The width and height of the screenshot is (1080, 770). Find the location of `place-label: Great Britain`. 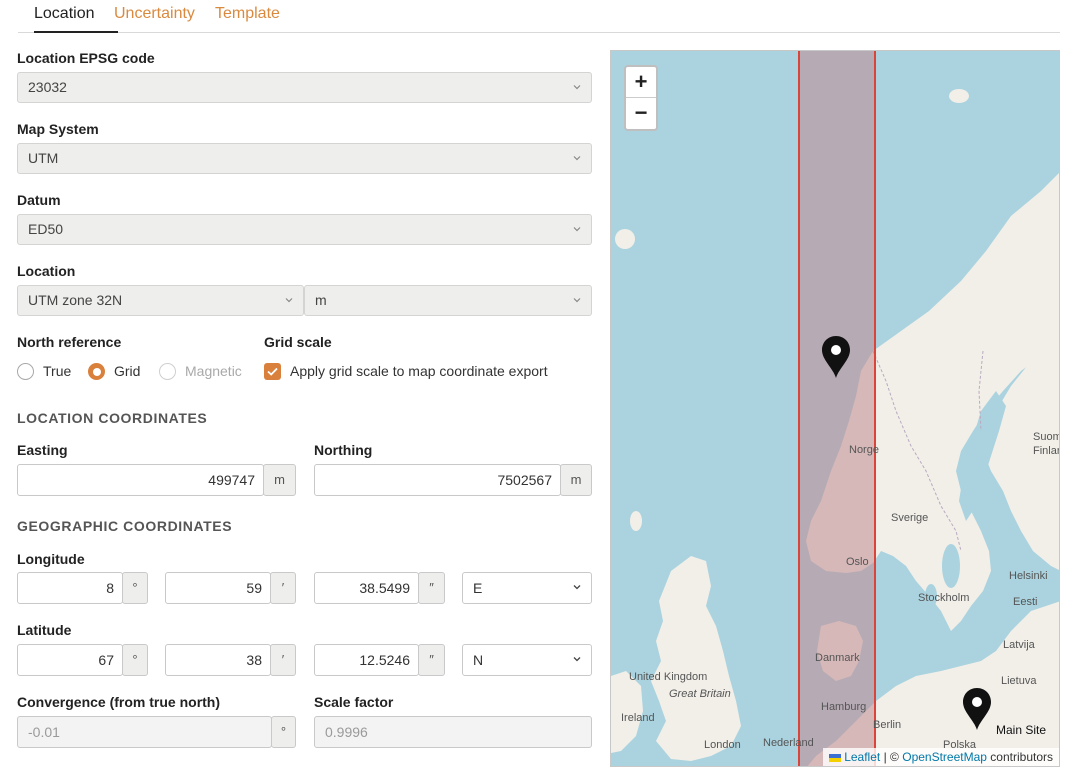

place-label: Great Britain is located at coordinates (700, 694).